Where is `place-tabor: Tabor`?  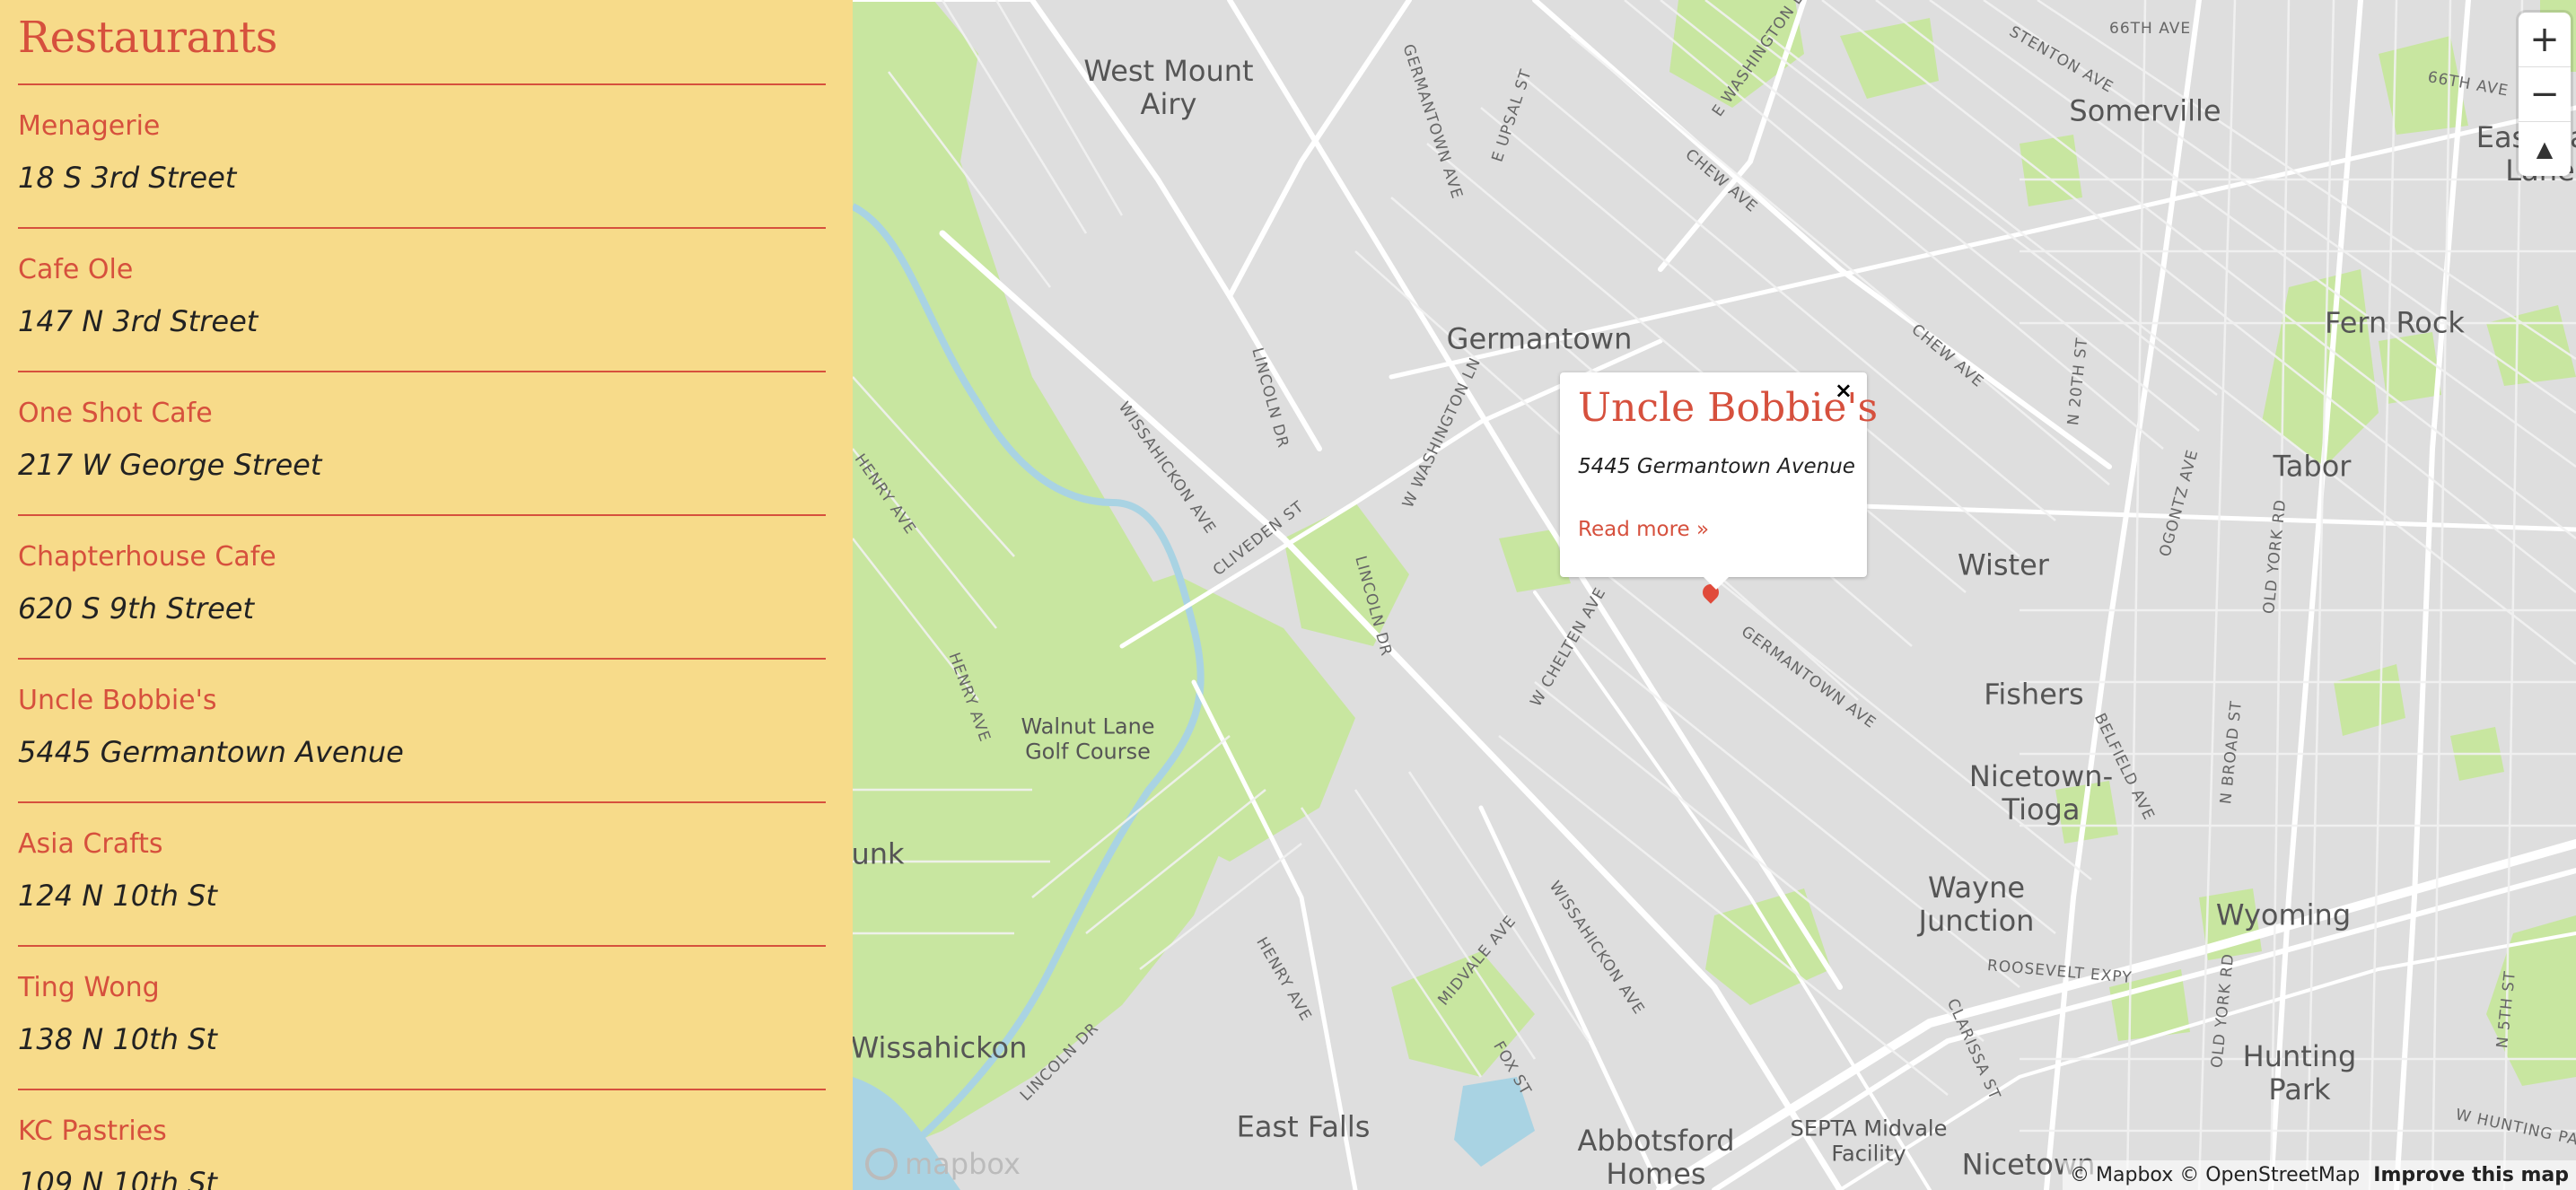
place-tabor: Tabor is located at coordinates (2312, 466).